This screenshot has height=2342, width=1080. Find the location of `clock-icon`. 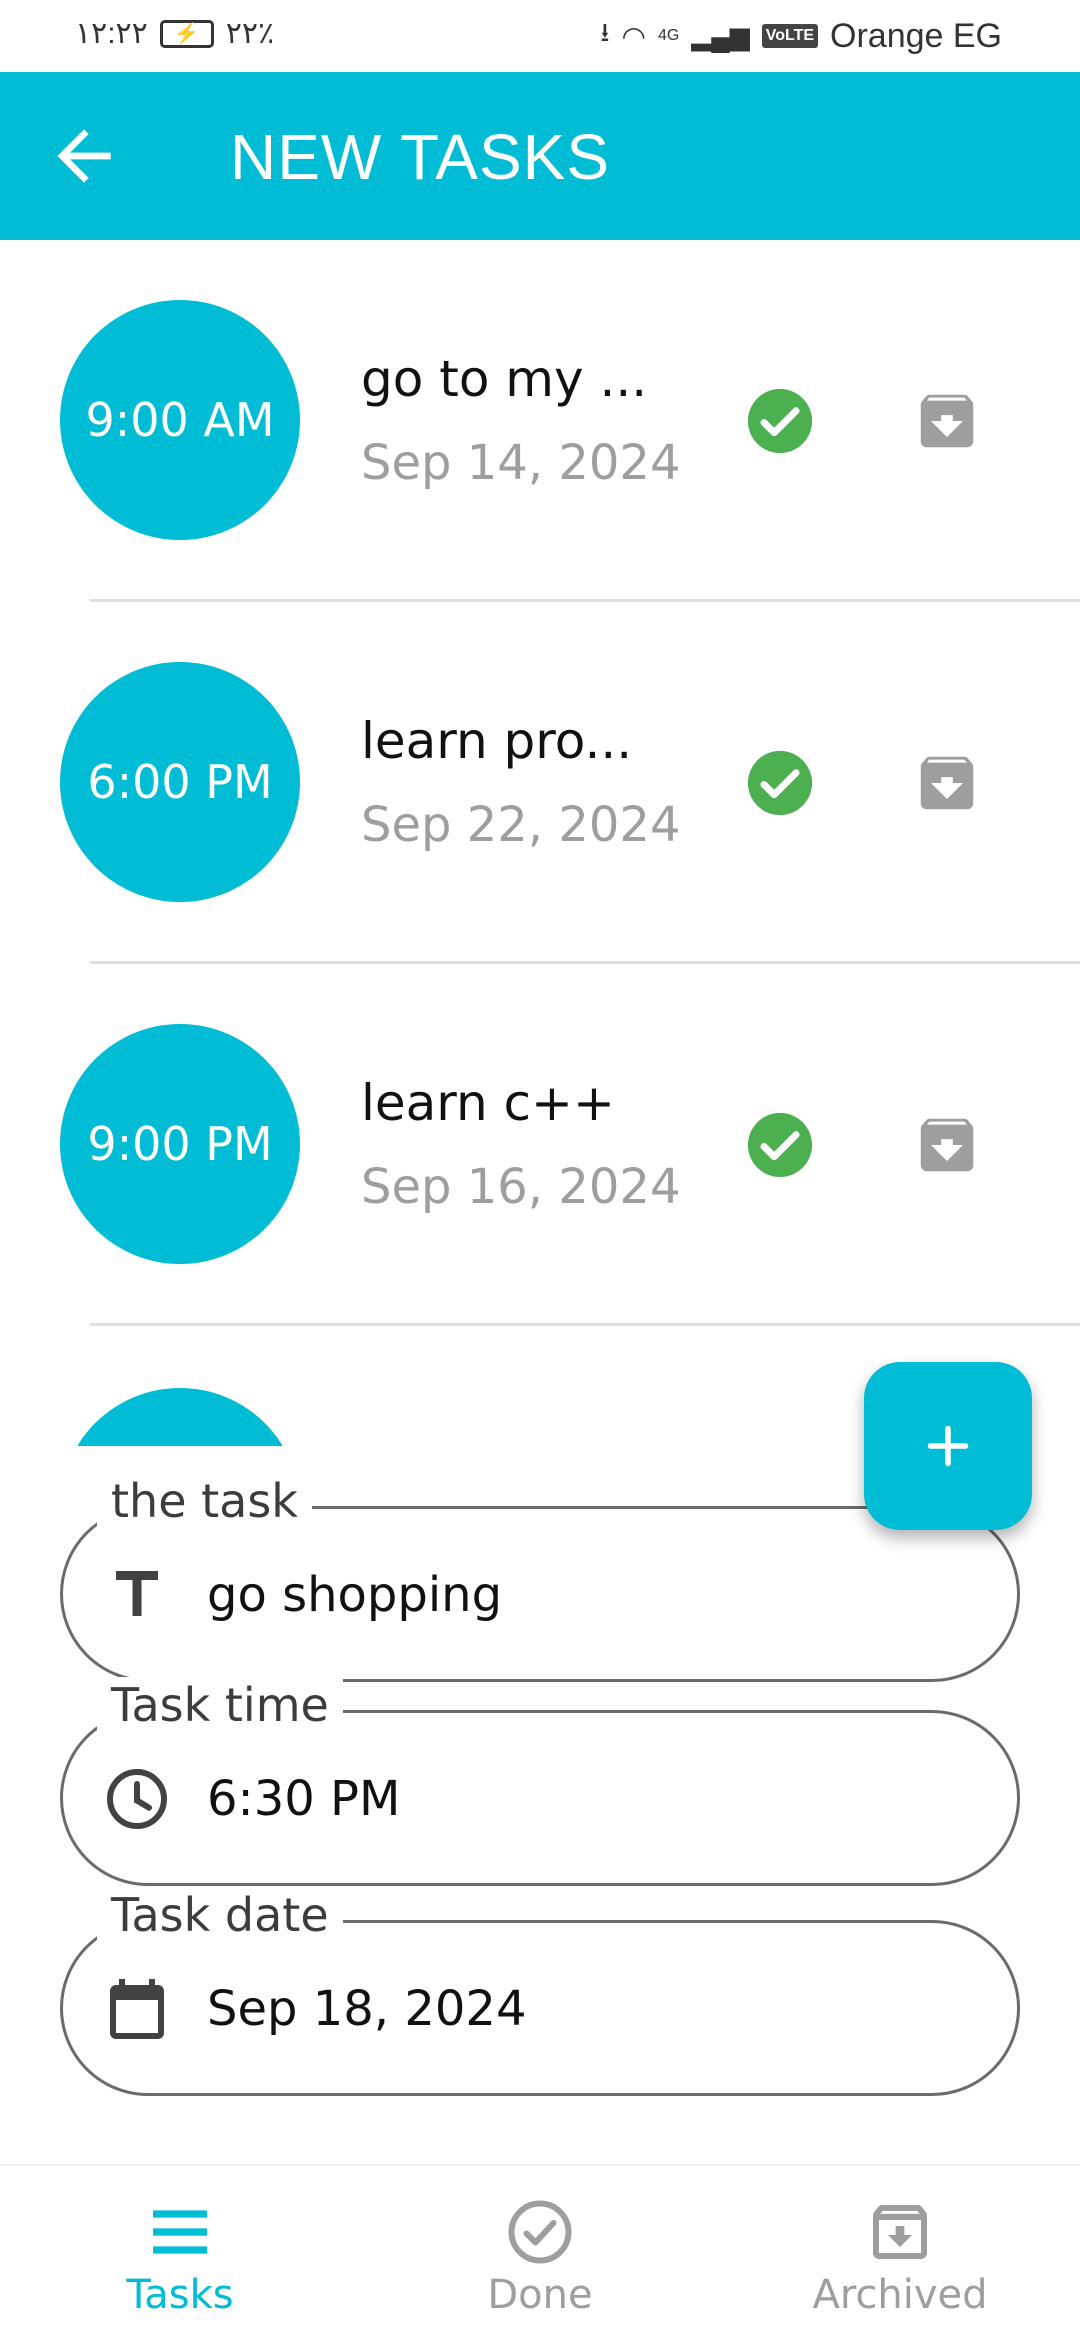

clock-icon is located at coordinates (137, 1799).